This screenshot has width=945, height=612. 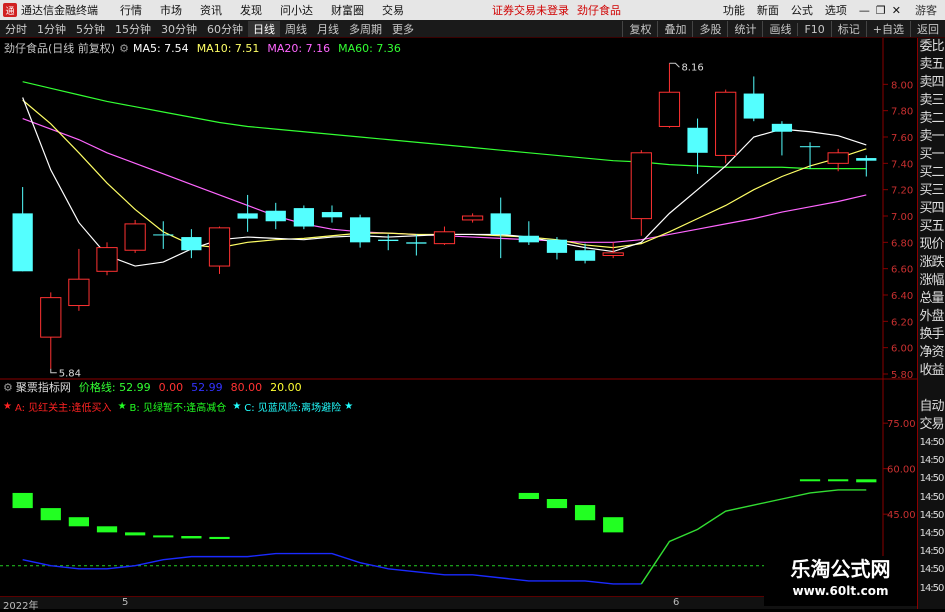 What do you see at coordinates (225, 29) in the screenshot?
I see `period-tab-60min: 60分钟` at bounding box center [225, 29].